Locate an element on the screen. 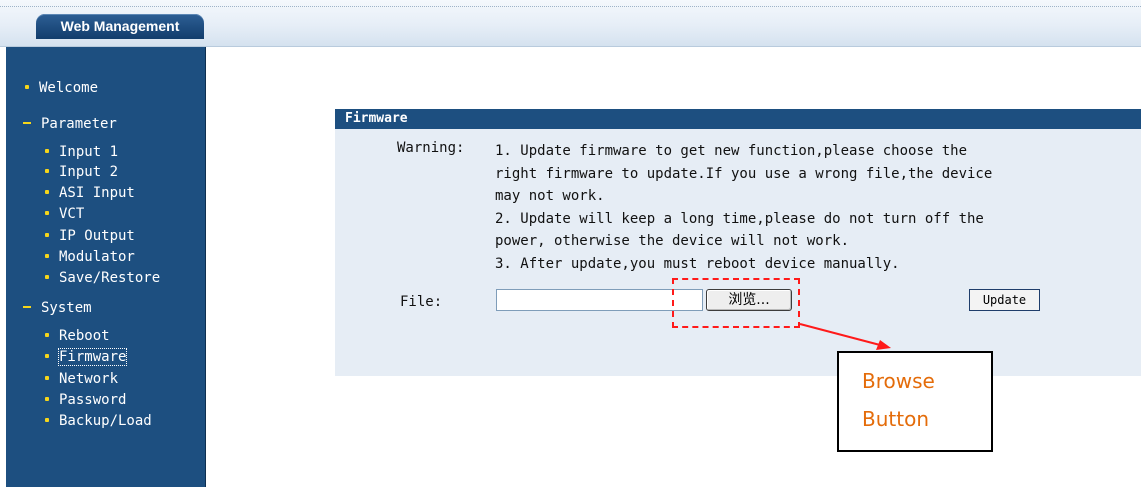  sidebar-item-modulator: Modulator is located at coordinates (90, 257).